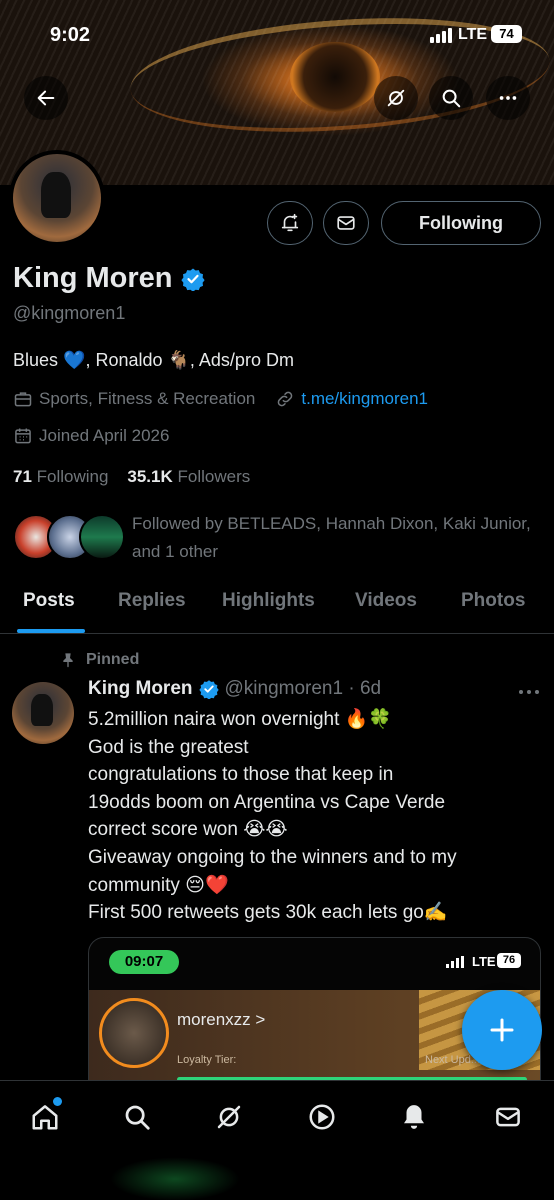  I want to click on tab-replies: Replies, so click(152, 601).